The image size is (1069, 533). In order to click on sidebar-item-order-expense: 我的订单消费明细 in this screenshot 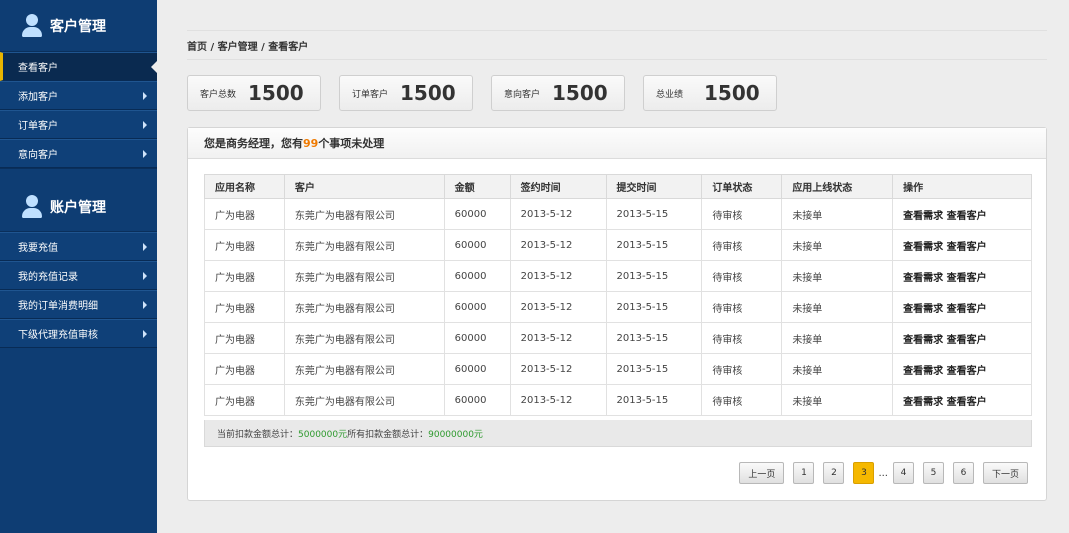, I will do `click(78, 304)`.